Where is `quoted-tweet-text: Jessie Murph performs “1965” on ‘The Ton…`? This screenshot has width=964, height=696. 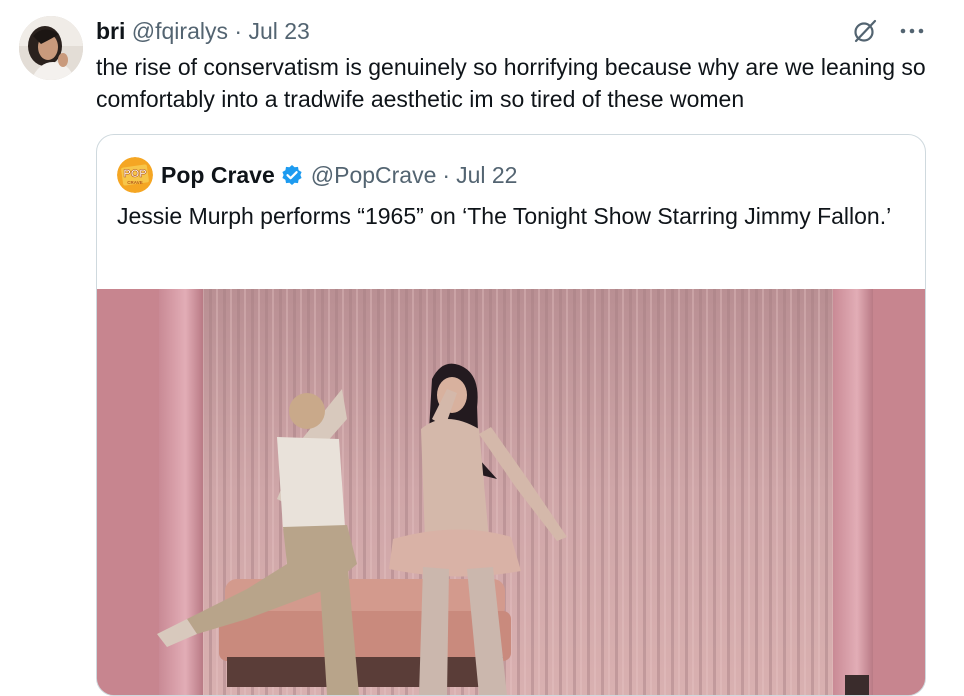 quoted-tweet-text: Jessie Murph performs “1965” on ‘The Ton… is located at coordinates (504, 216).